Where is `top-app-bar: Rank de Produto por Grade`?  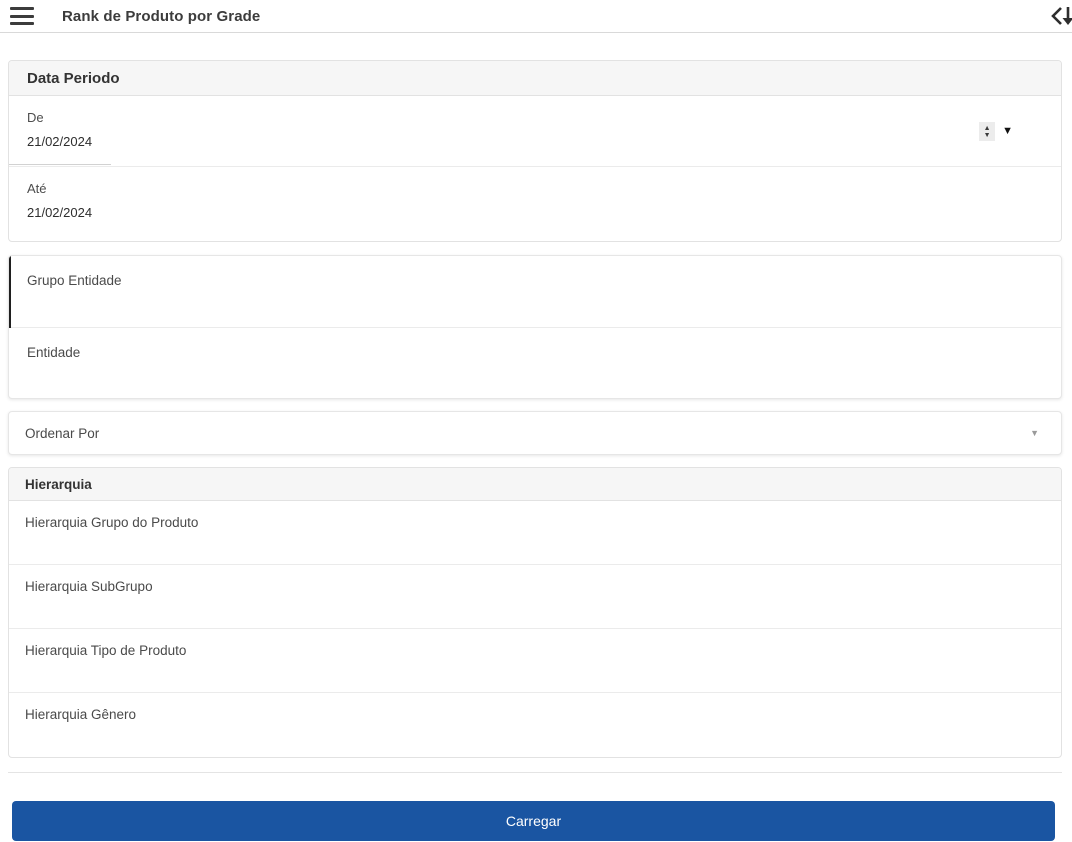
top-app-bar: Rank de Produto por Grade is located at coordinates (536, 16).